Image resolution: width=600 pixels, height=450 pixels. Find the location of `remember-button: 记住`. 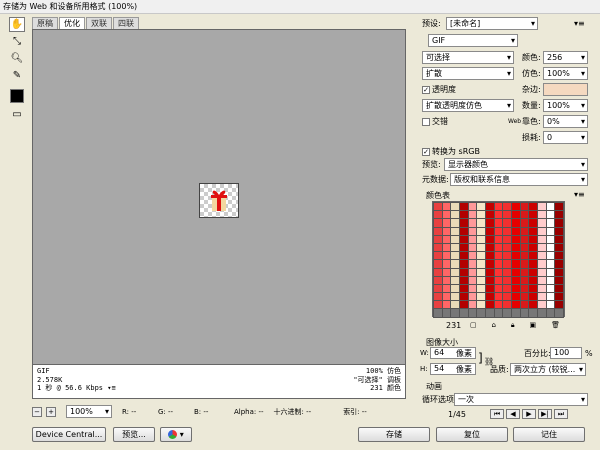

remember-button: 记住 is located at coordinates (549, 434).